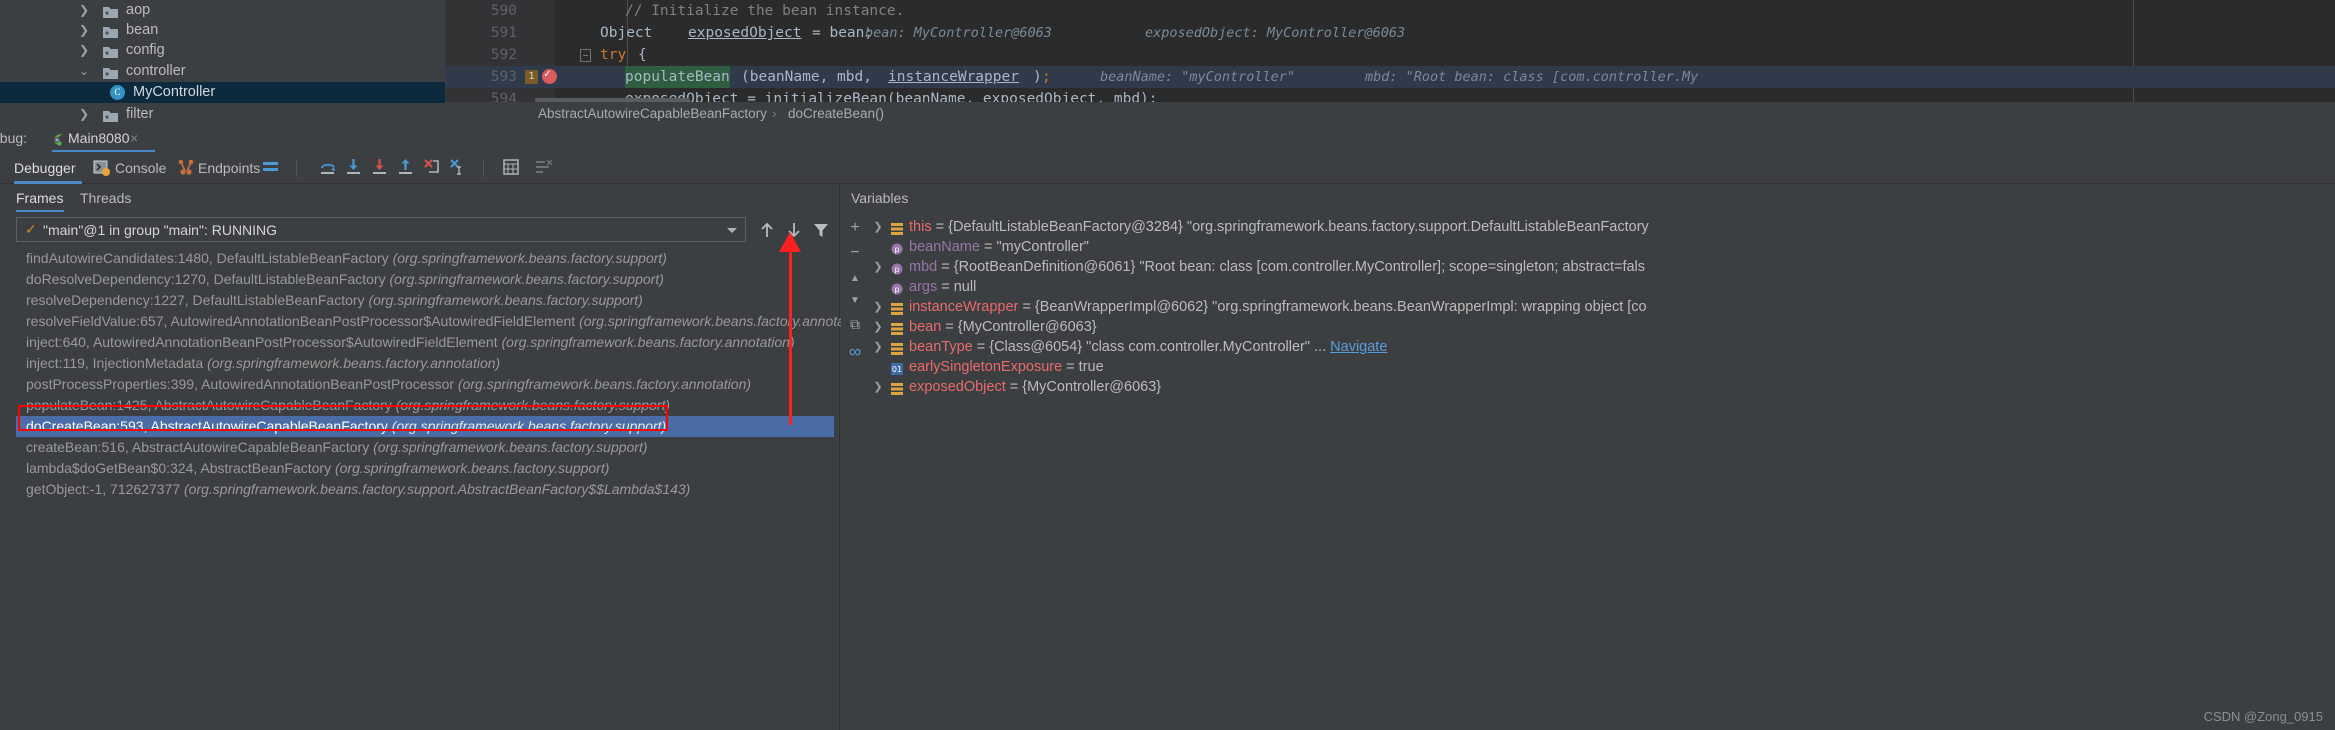  Describe the element at coordinates (104, 169) in the screenshot. I see `console-icon` at that location.